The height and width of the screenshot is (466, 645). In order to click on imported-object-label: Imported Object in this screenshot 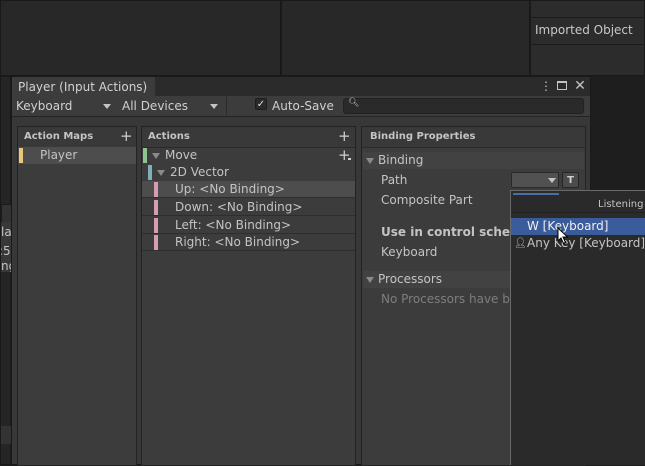, I will do `click(584, 30)`.